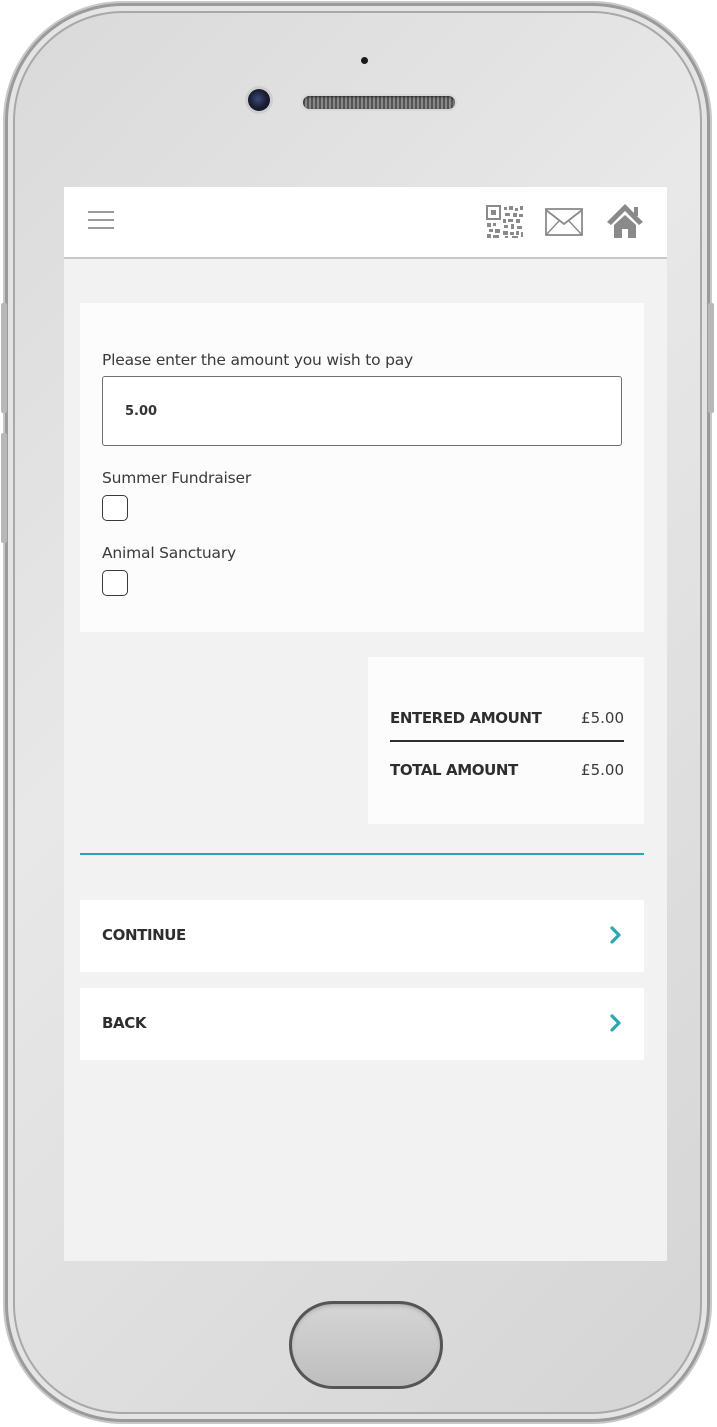  What do you see at coordinates (362, 936) in the screenshot?
I see `continue-button: CONTINUE` at bounding box center [362, 936].